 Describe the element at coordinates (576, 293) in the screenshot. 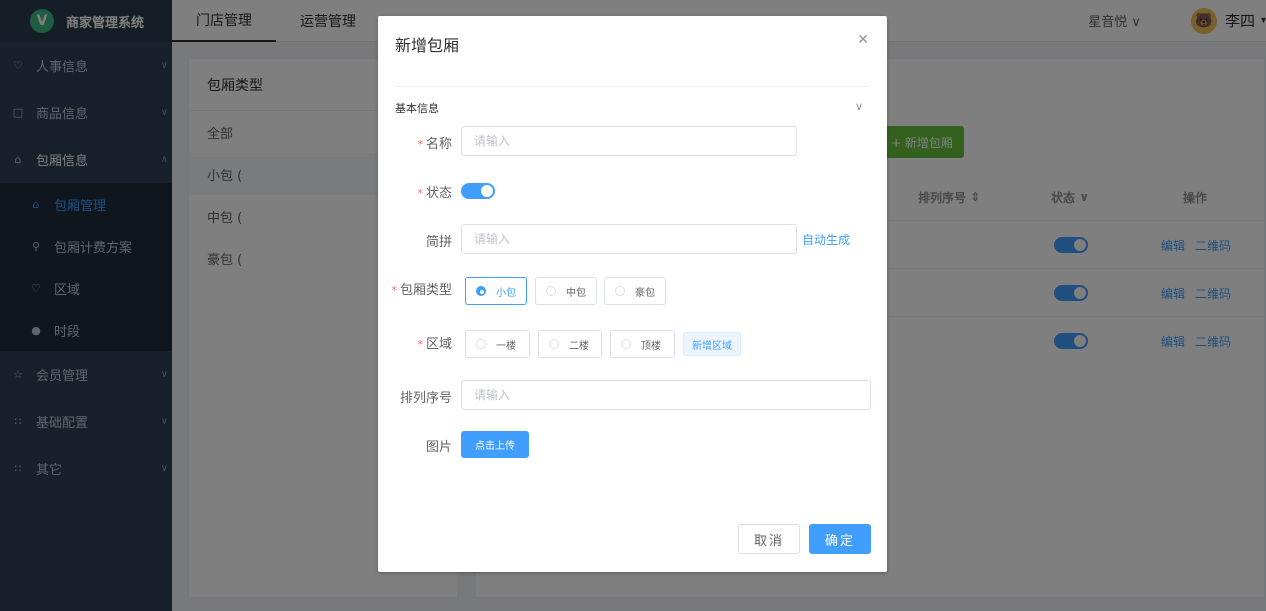

I see `radio-label: 中包` at that location.